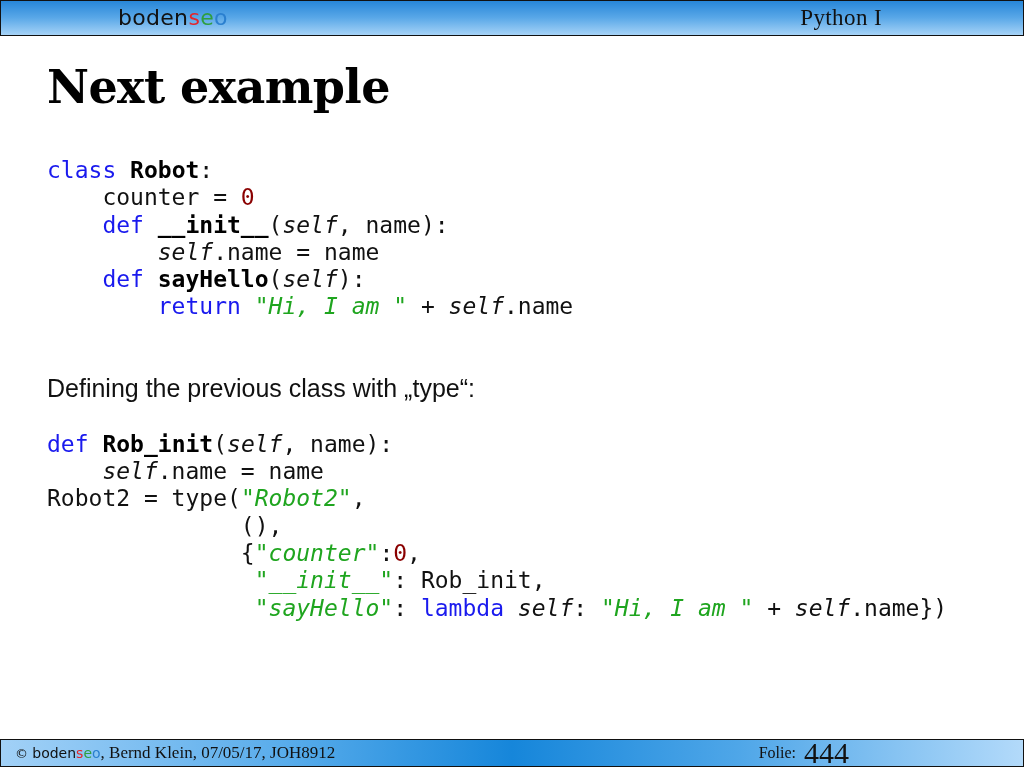 Image resolution: width=1024 pixels, height=768 pixels. Describe the element at coordinates (218, 87) in the screenshot. I see `slide-title: Next example` at that location.